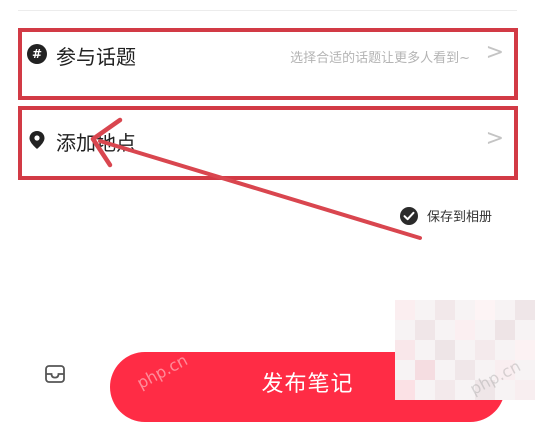 The width and height of the screenshot is (535, 422). Describe the element at coordinates (37, 140) in the screenshot. I see `location-pin-icon` at that location.